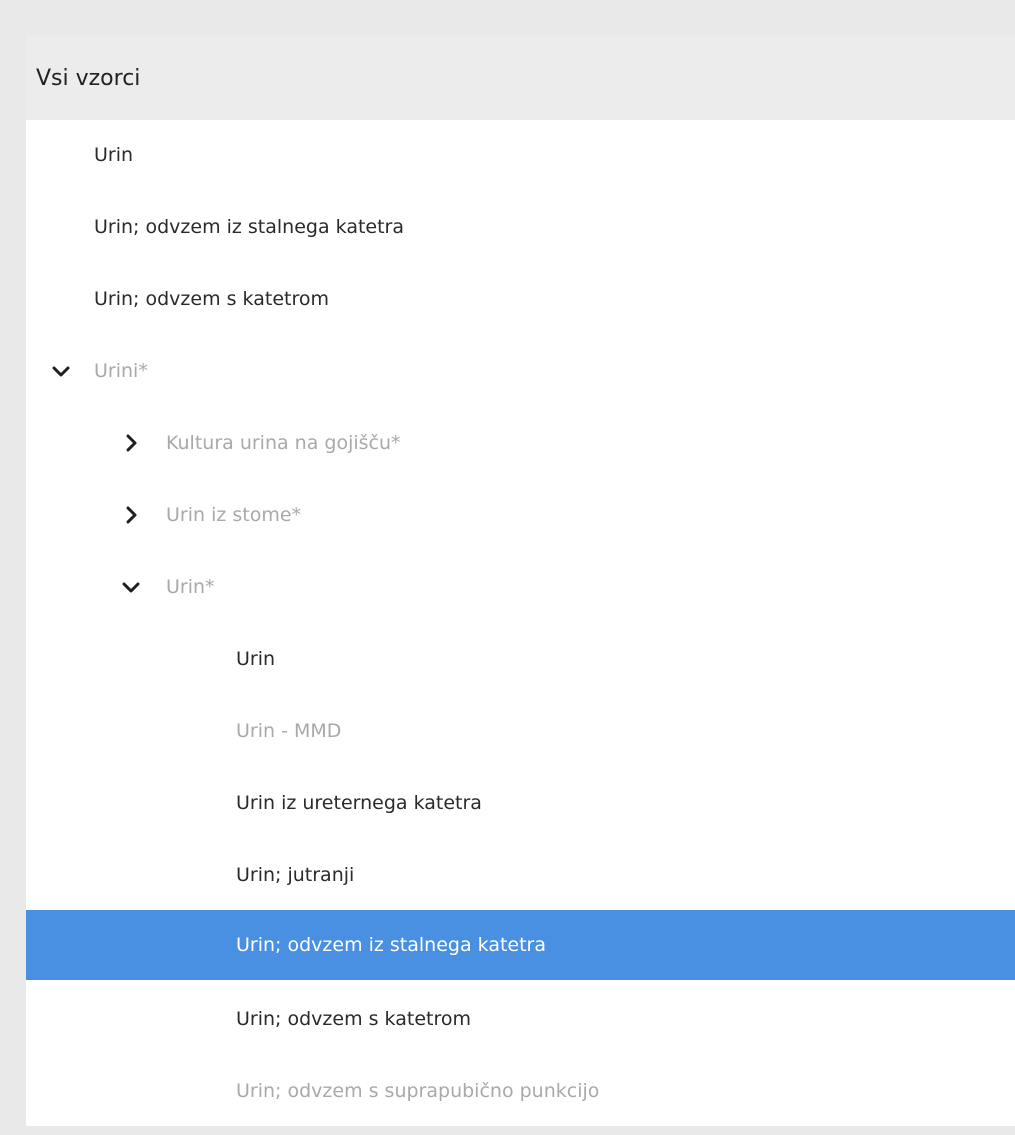  What do you see at coordinates (418, 1091) in the screenshot?
I see `tree-item-label: Urin; odvzem s suprapubično punkcijo` at bounding box center [418, 1091].